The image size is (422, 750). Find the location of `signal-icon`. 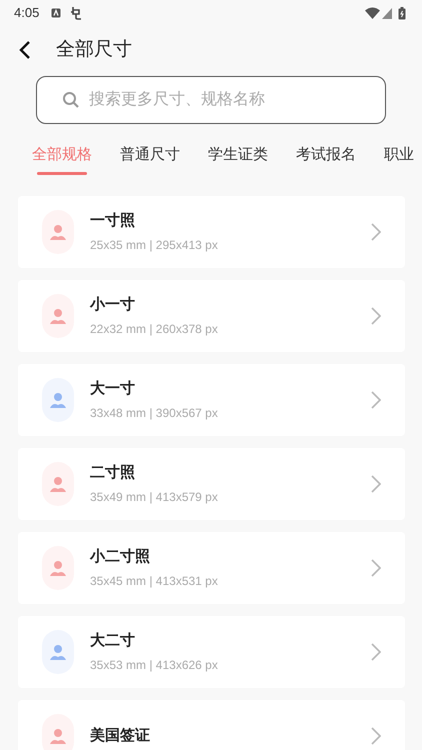

signal-icon is located at coordinates (387, 13).